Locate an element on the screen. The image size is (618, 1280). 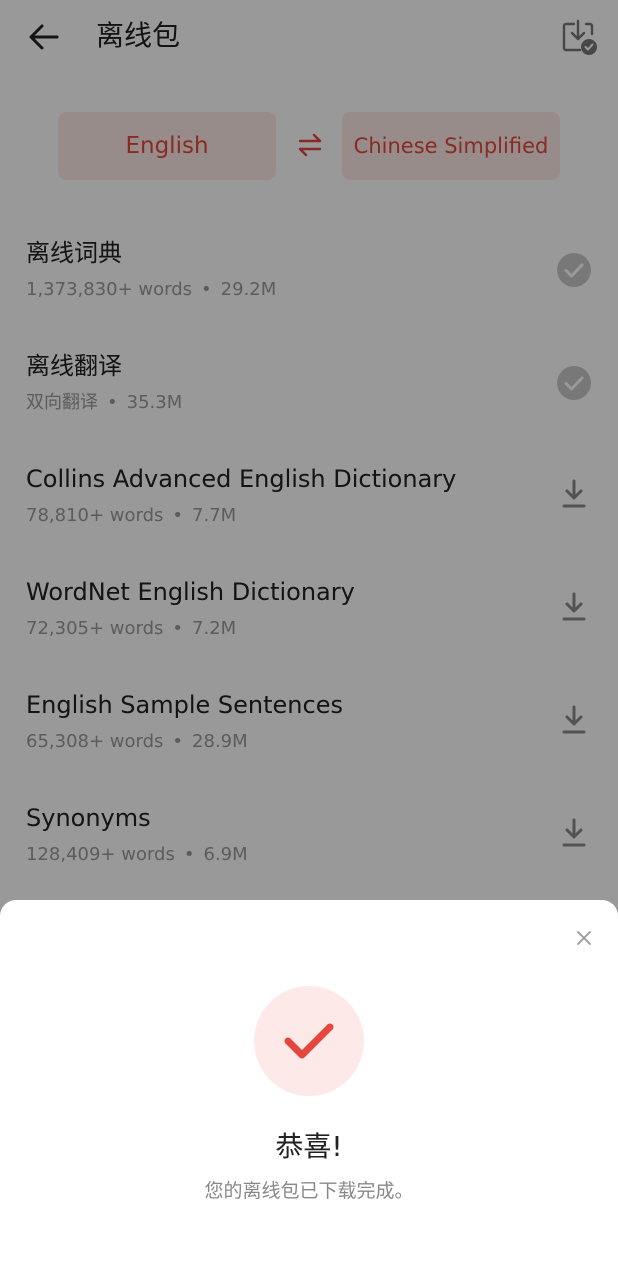
dialog-message: 您的离线包已下载完成。 is located at coordinates (309, 1191).